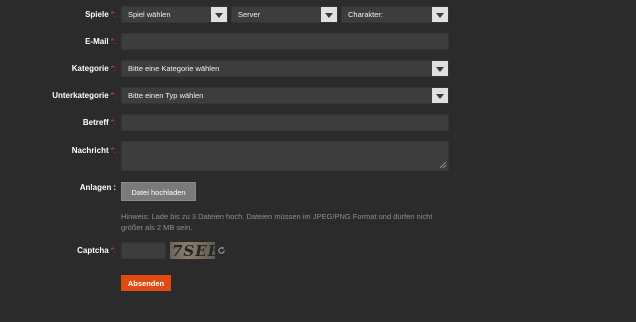 Image resolution: width=636 pixels, height=322 pixels. Describe the element at coordinates (96, 250) in the screenshot. I see `captcha-label: Captcha *:` at that location.